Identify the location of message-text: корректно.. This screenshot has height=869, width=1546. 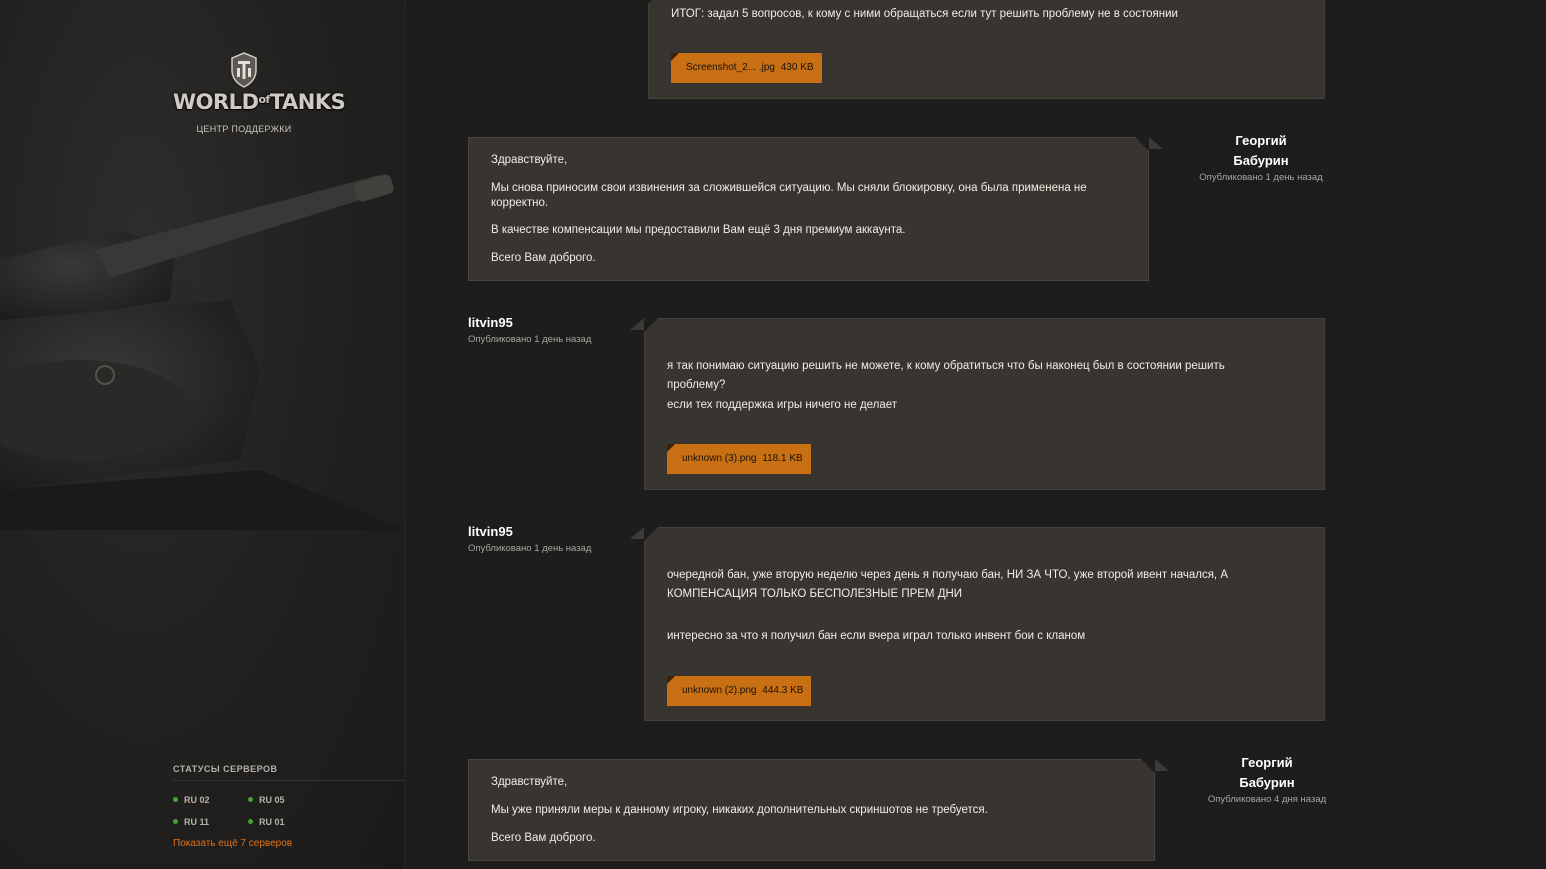
(520, 203).